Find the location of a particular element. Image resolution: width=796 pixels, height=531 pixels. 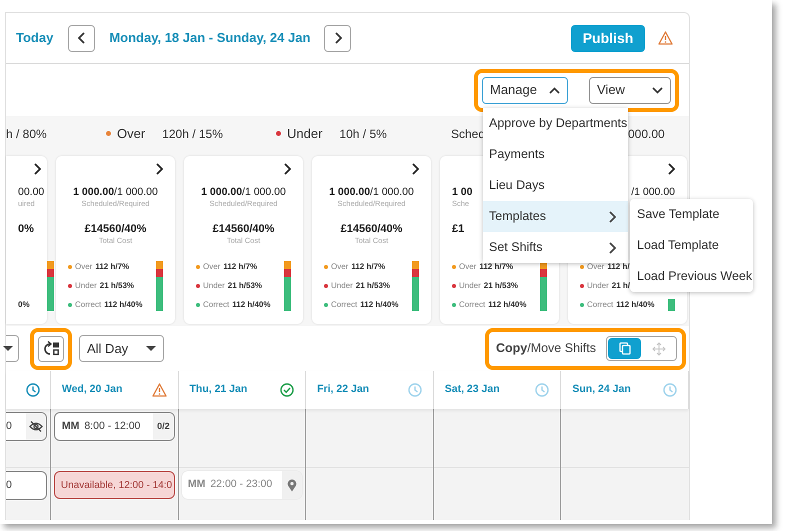

menu-item: Lieu Days is located at coordinates (555, 185).